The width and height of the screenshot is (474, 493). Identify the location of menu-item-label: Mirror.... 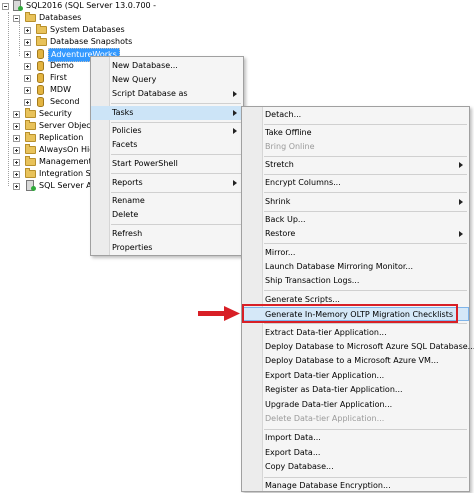
(280, 252).